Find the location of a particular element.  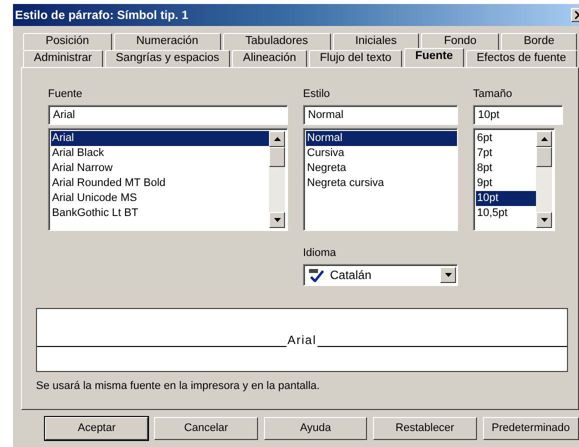

list-item: 9pt is located at coordinates (506, 183).